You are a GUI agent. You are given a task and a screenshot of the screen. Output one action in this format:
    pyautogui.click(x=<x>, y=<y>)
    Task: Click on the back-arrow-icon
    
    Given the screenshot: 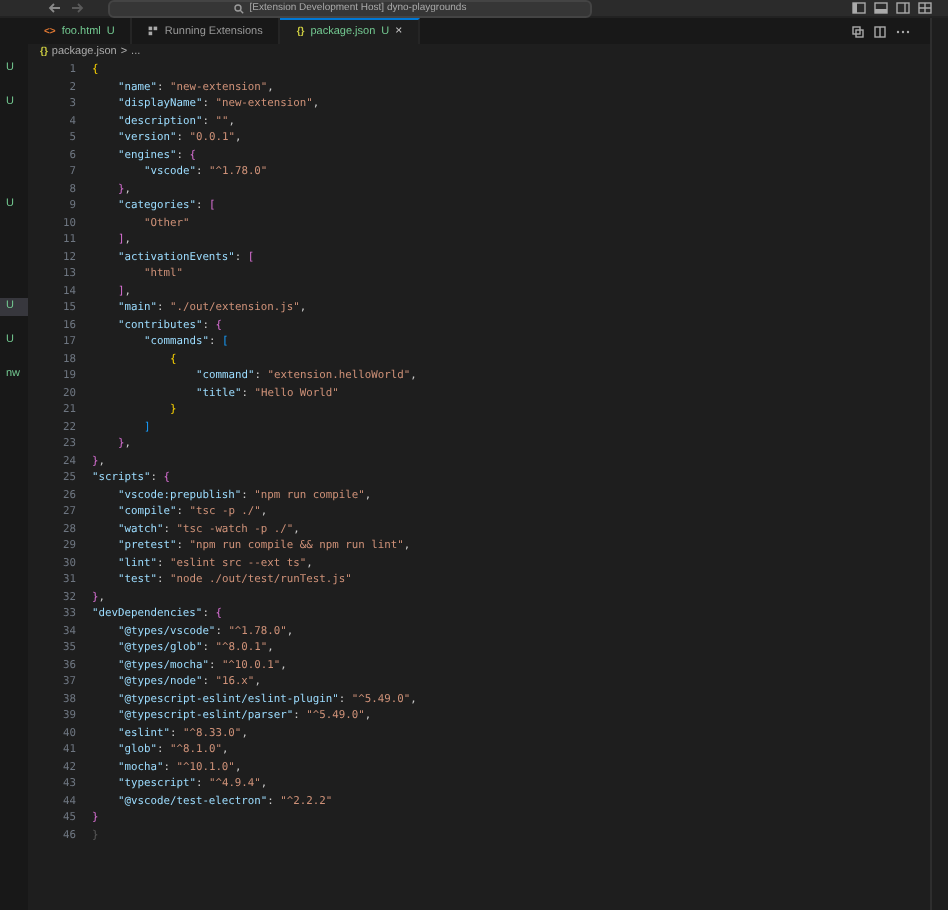 What is the action you would take?
    pyautogui.click(x=55, y=8)
    